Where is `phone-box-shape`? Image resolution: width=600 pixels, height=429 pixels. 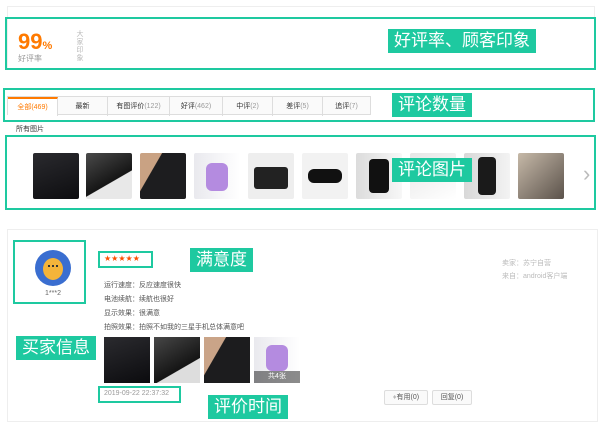 phone-box-shape is located at coordinates (271, 178).